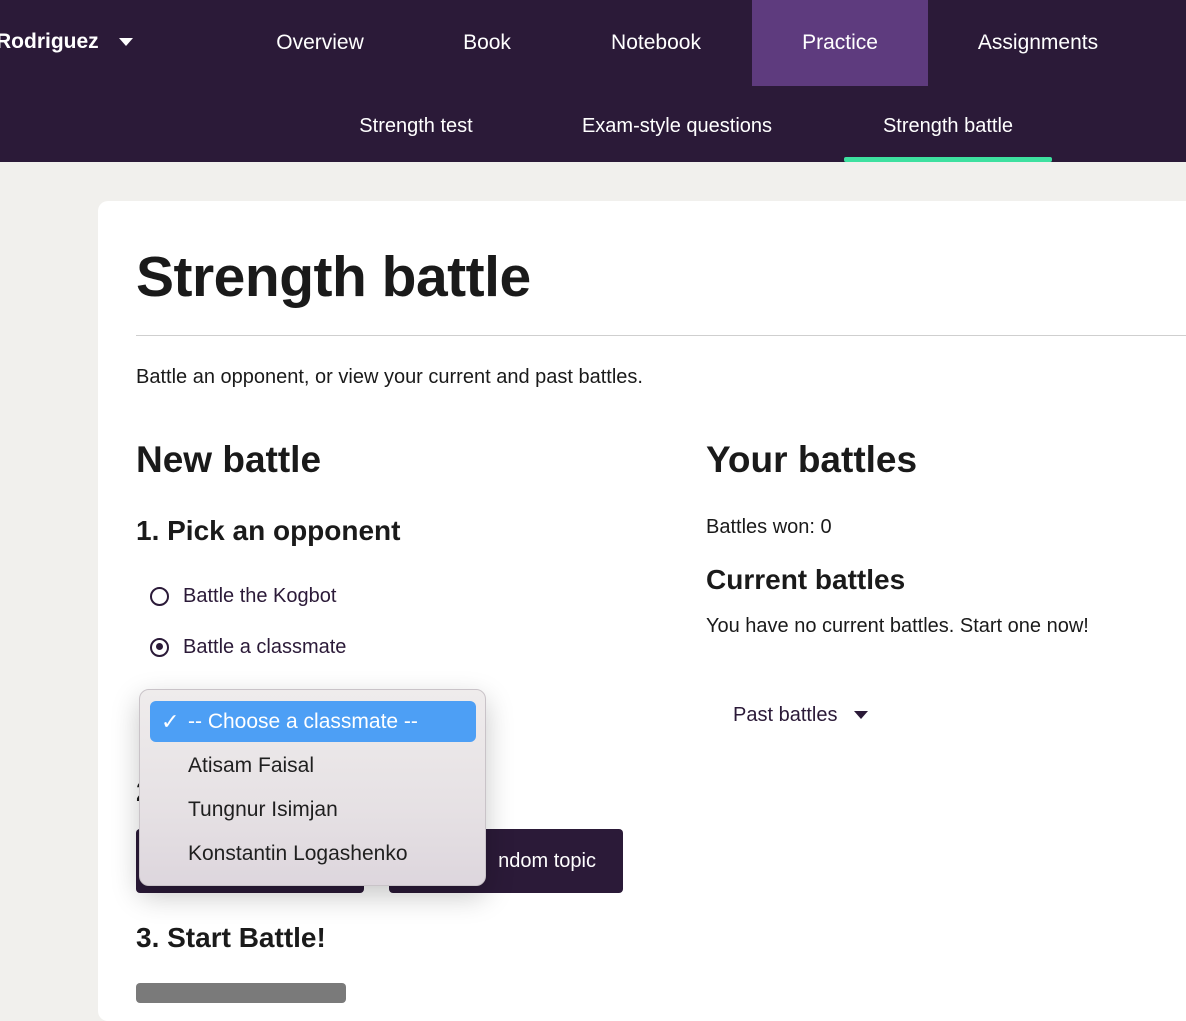 The image size is (1186, 1021). Describe the element at coordinates (49, 41) in the screenshot. I see `user-name: Rodriguez` at that location.